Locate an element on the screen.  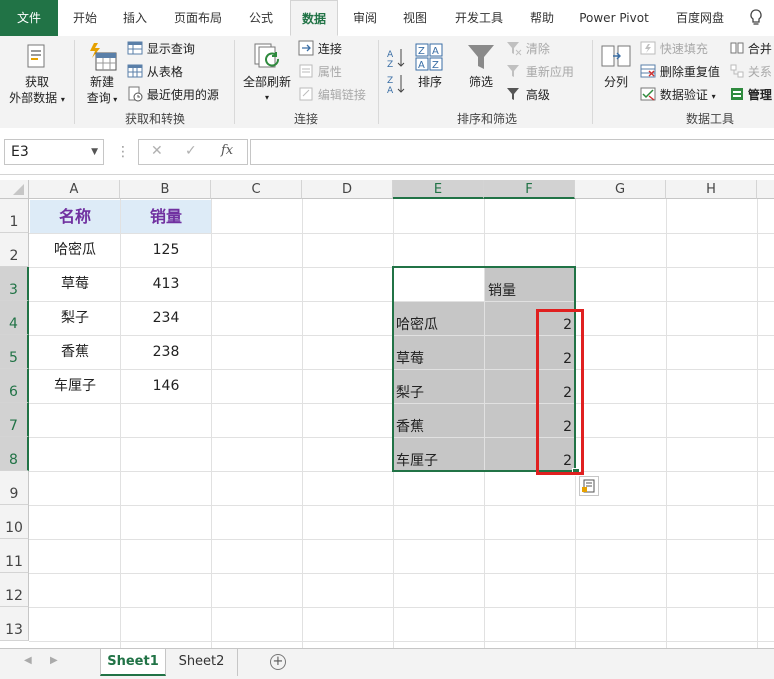
cell-a3: 草莓 is located at coordinates (75, 284).